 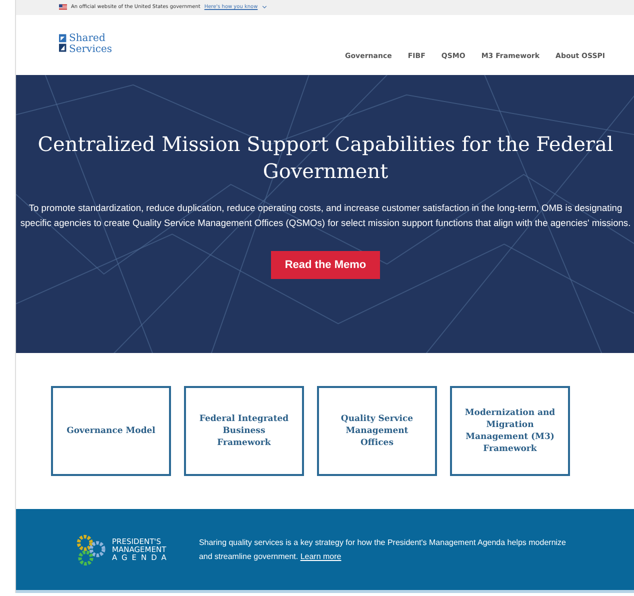 What do you see at coordinates (325, 264) in the screenshot?
I see `read-memo-button: Read the Memo` at bounding box center [325, 264].